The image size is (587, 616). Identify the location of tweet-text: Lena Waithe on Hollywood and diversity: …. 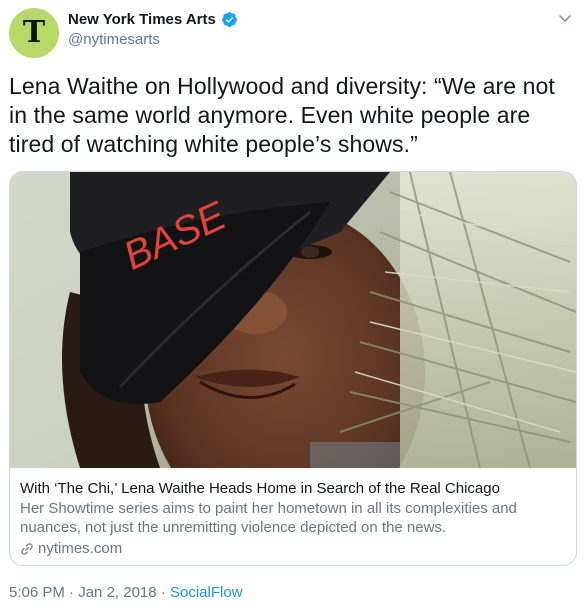
(282, 115).